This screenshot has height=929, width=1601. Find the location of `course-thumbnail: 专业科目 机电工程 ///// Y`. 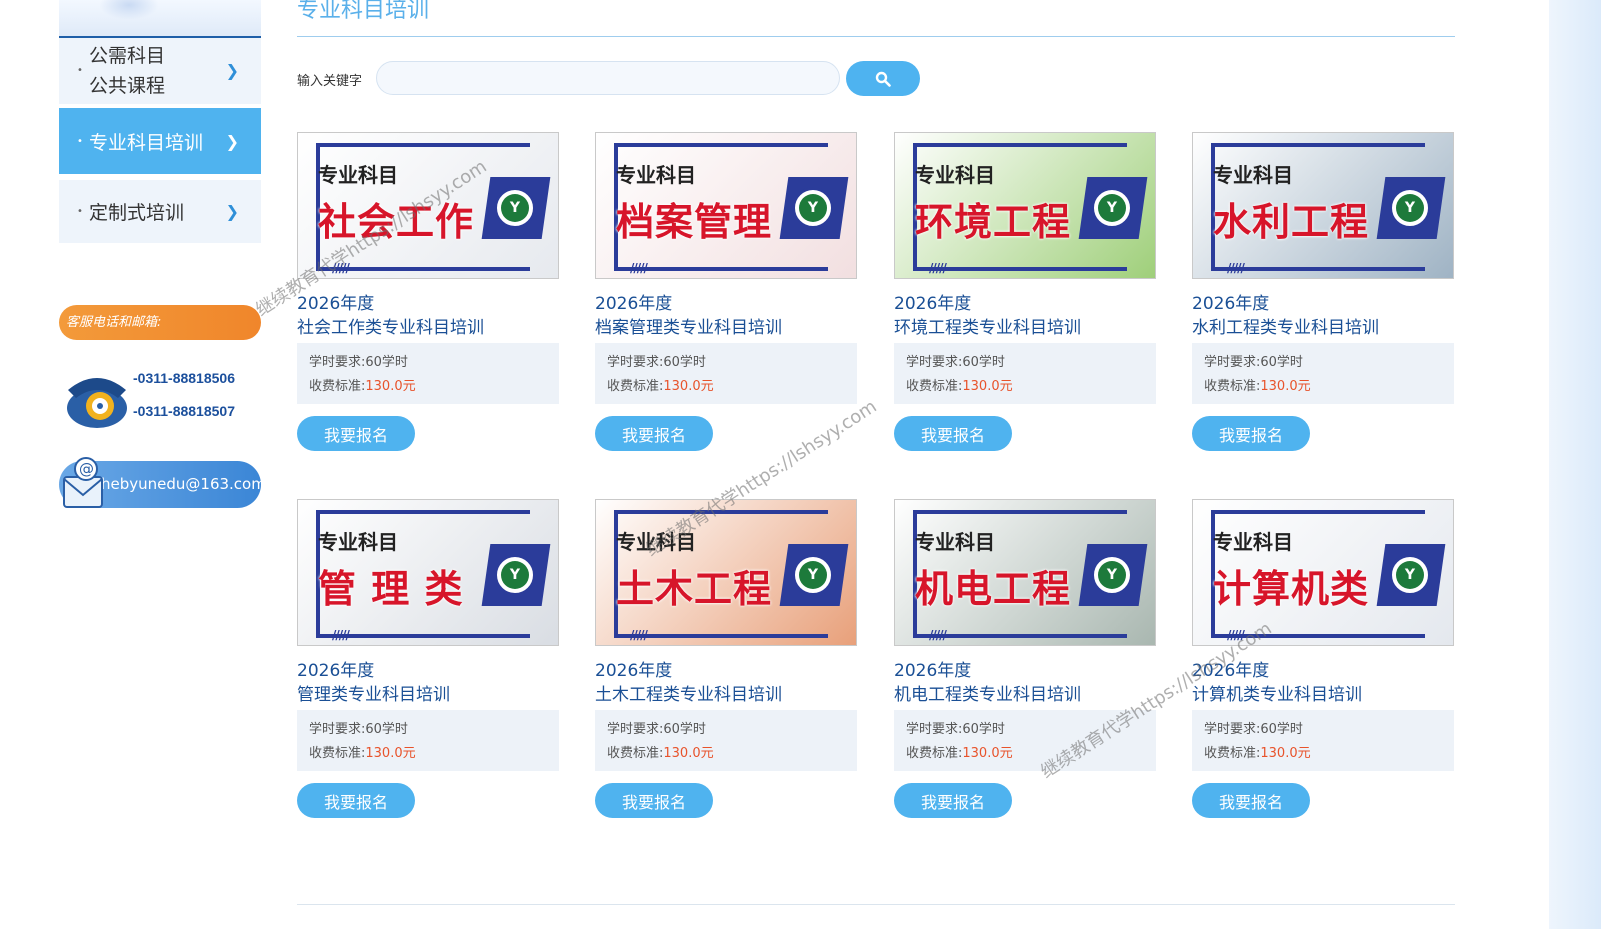

course-thumbnail: 专业科目 机电工程 ///// Y is located at coordinates (1025, 572).